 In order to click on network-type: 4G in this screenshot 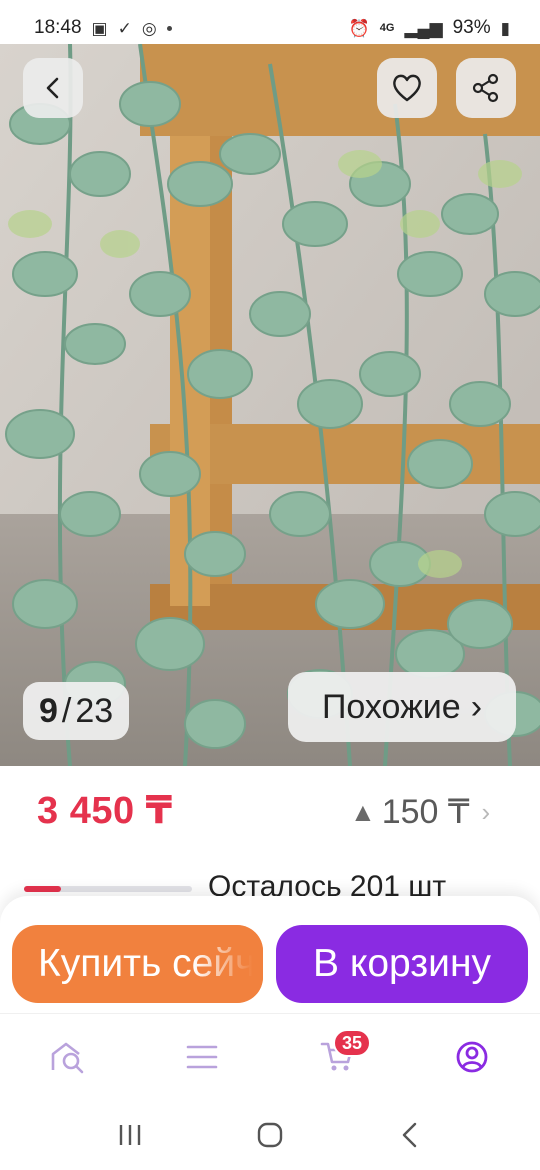, I will do `click(387, 28)`.